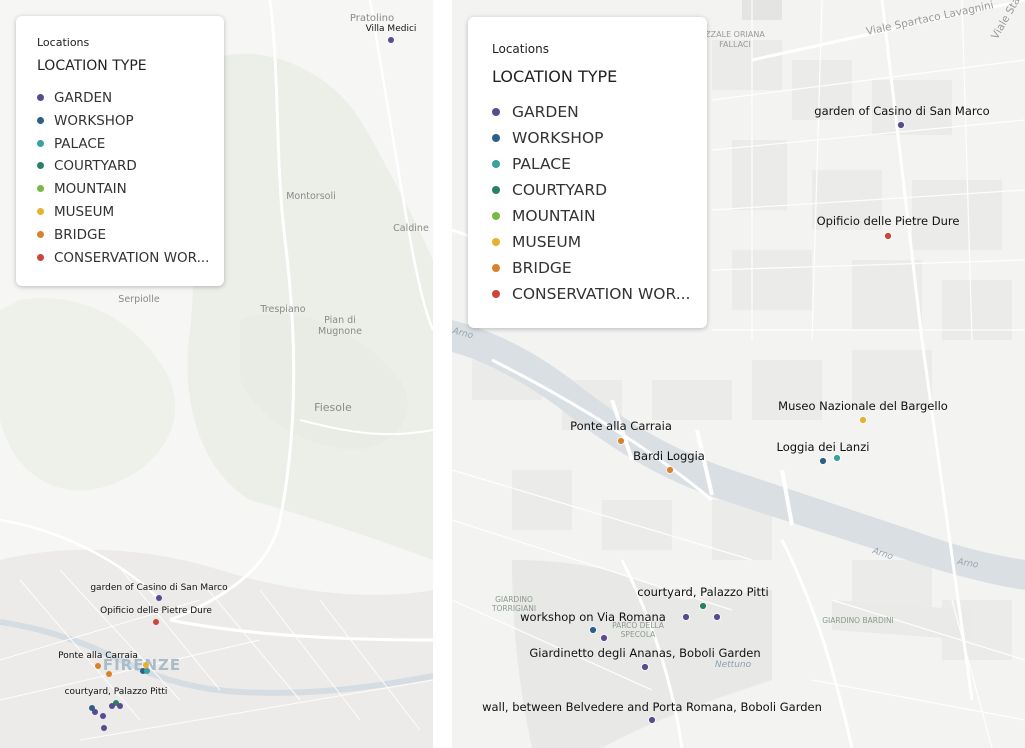  Describe the element at coordinates (411, 228) in the screenshot. I see `place-label-caldine: Caldine` at that location.